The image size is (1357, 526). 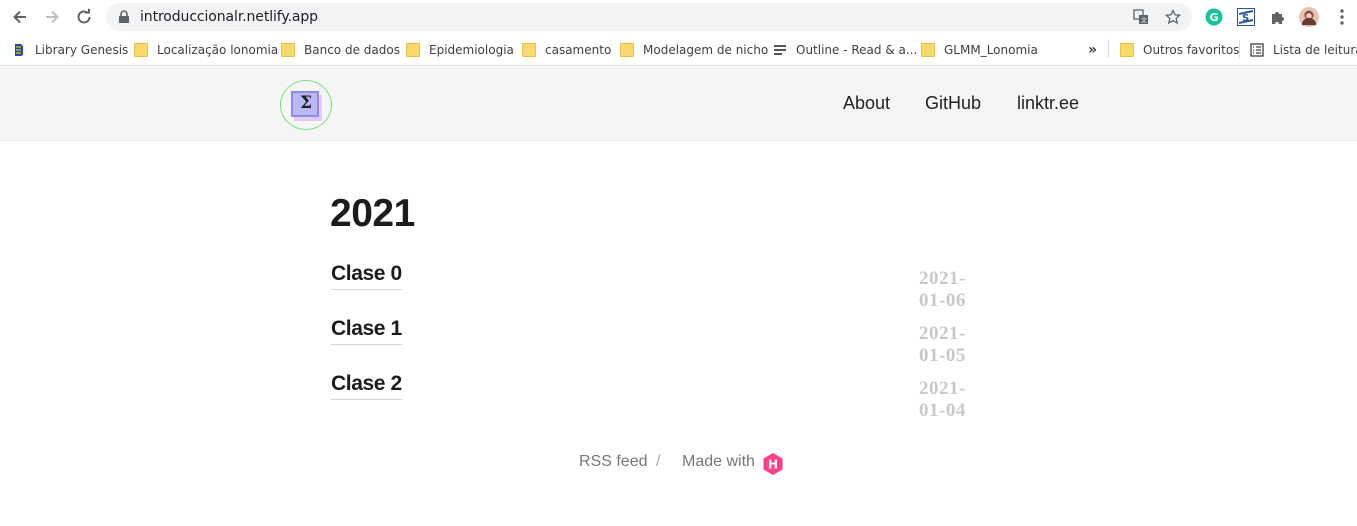 What do you see at coordinates (19, 50) in the screenshot?
I see `libgen-icon` at bounding box center [19, 50].